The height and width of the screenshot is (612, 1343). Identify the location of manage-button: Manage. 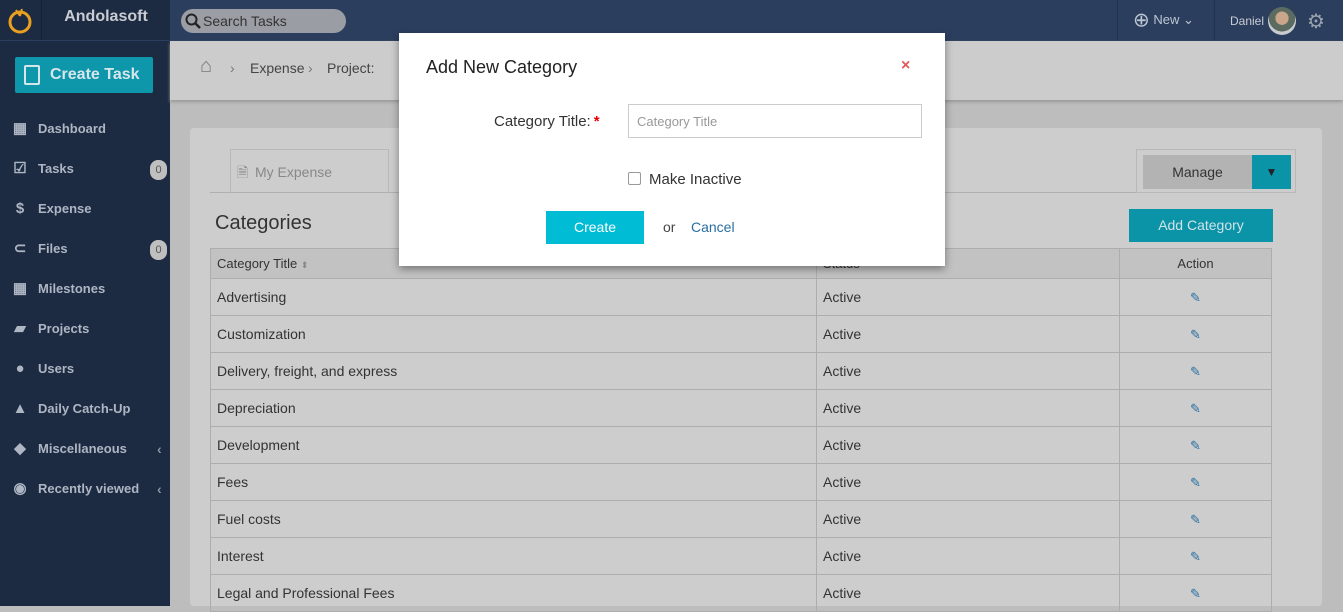
(1197, 172).